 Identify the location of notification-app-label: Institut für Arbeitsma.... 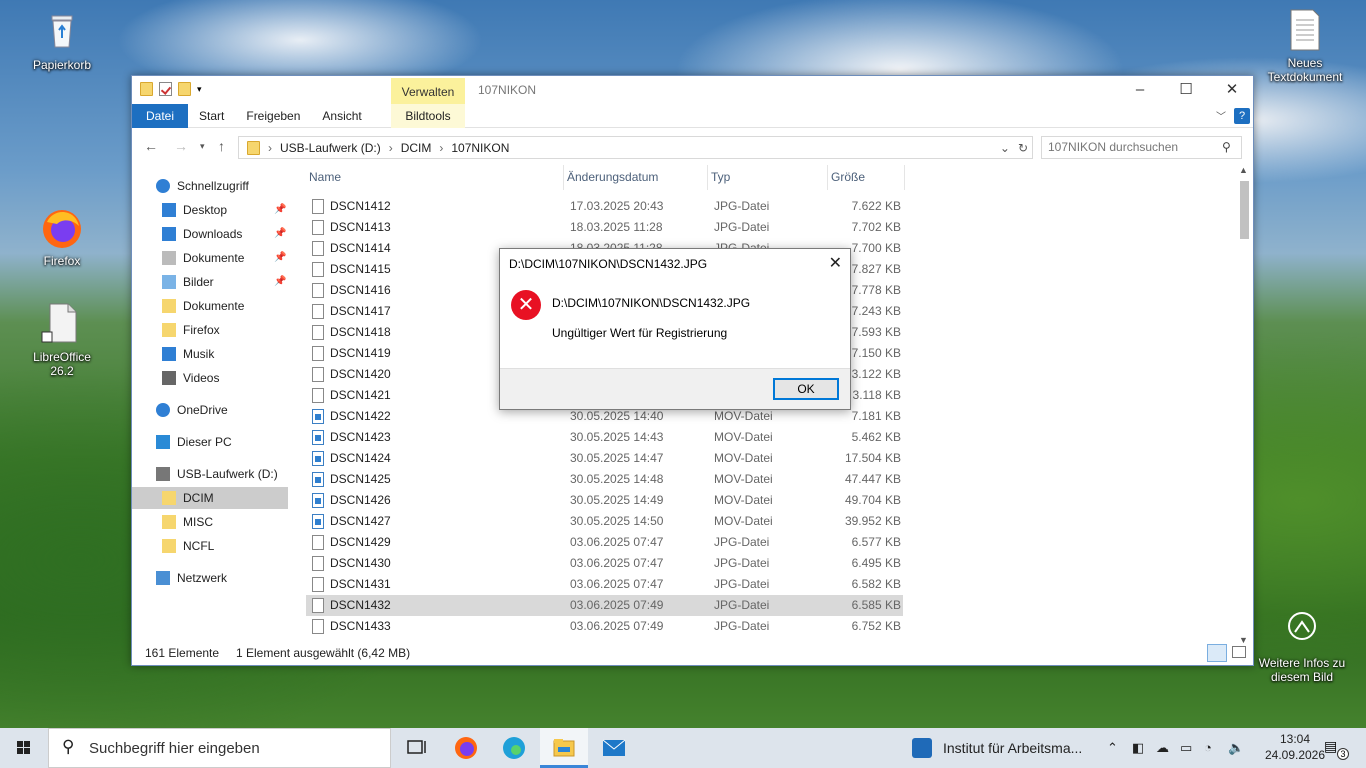
(1012, 748).